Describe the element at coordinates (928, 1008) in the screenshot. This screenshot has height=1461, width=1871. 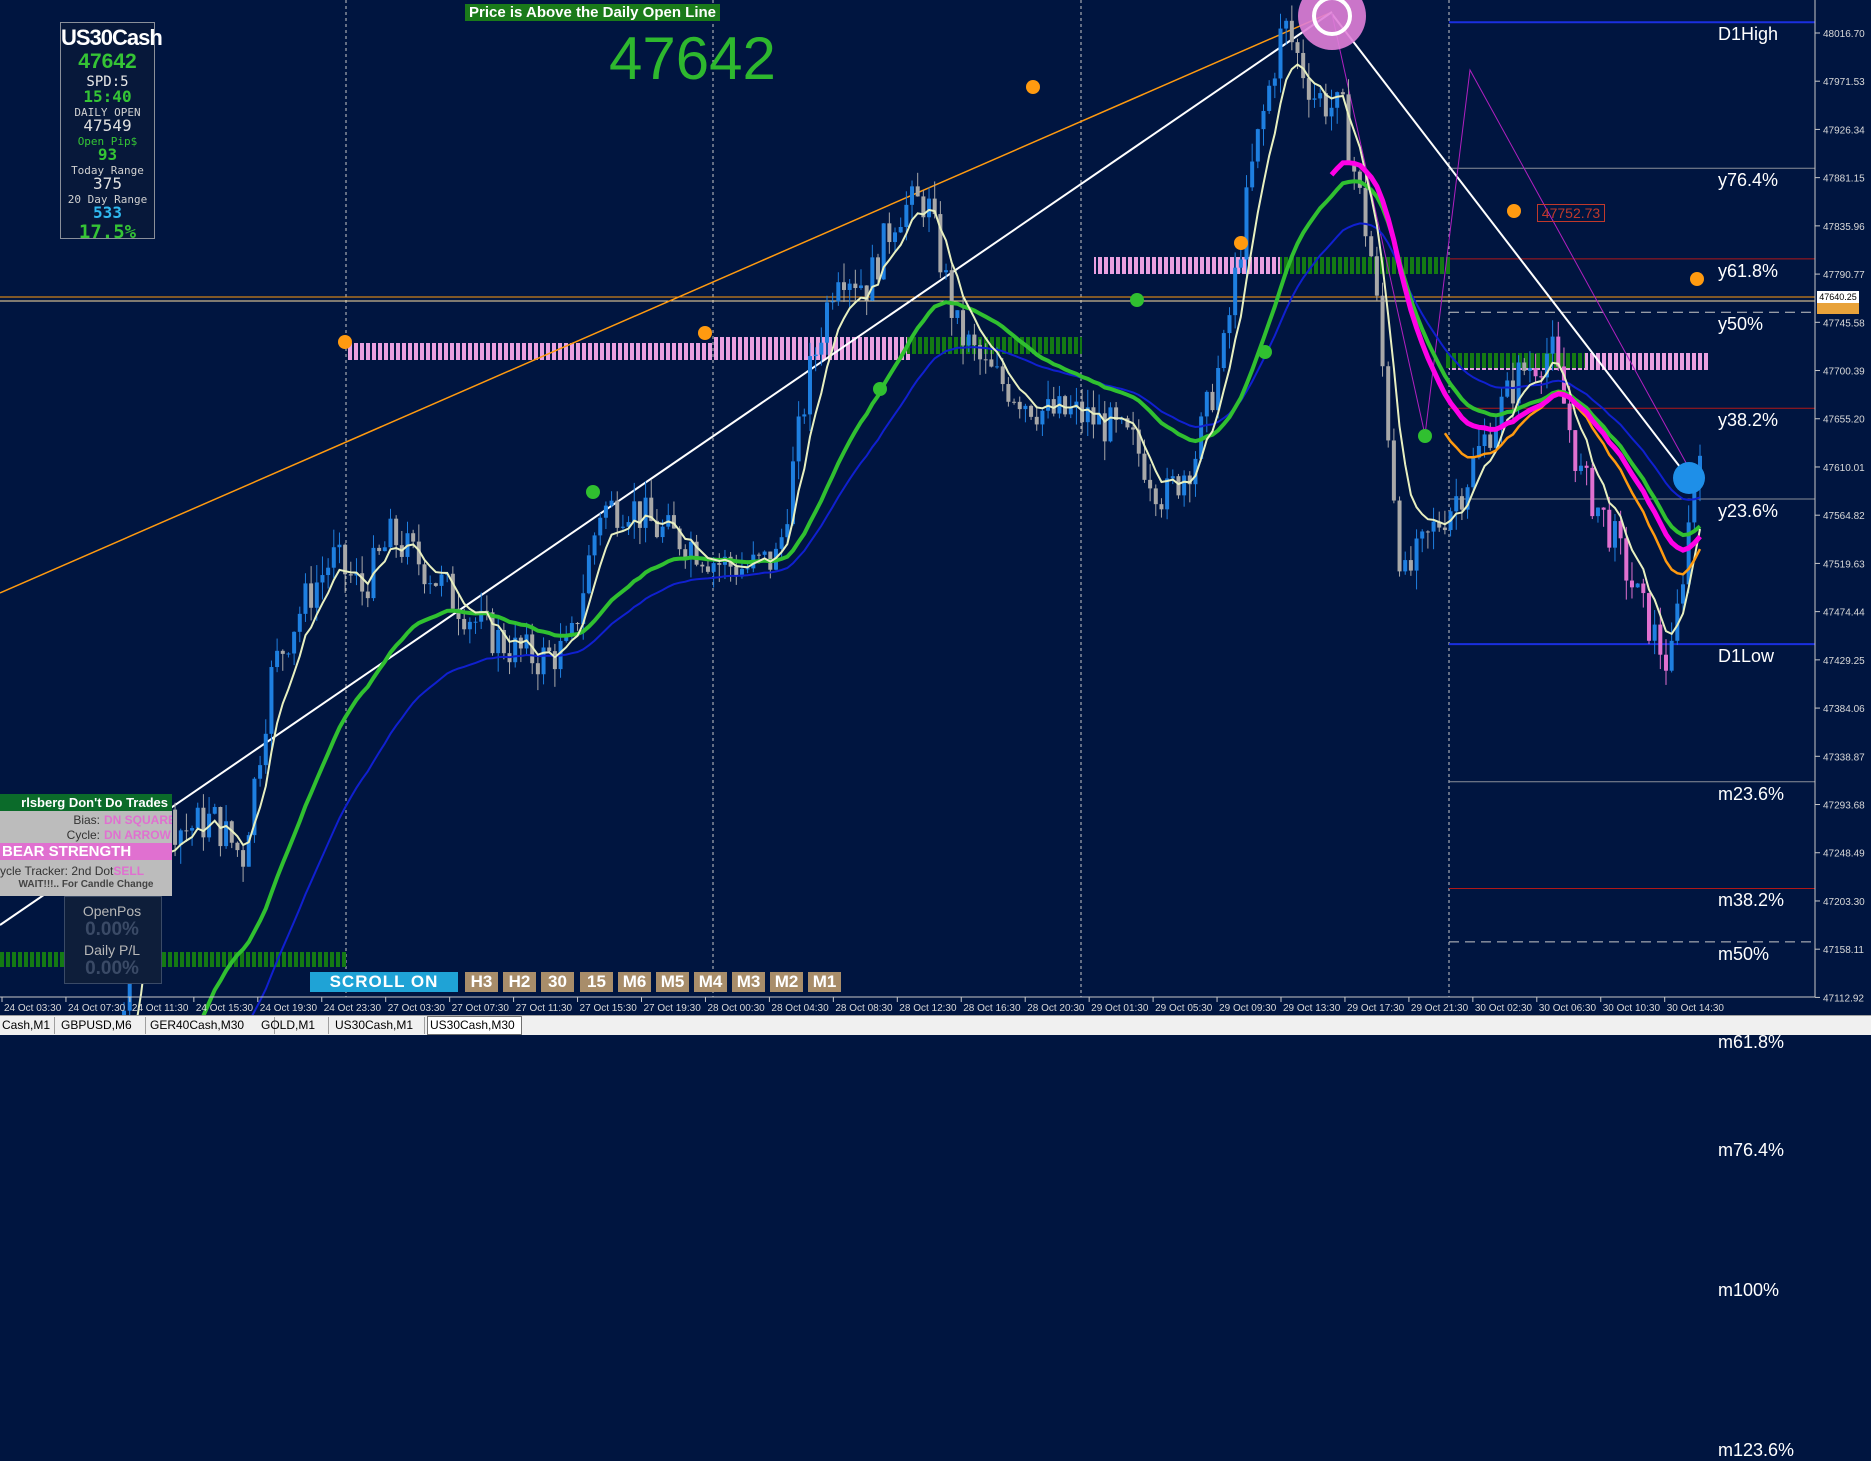
I see `time-tick-label: 28 Oct 12:30` at that location.